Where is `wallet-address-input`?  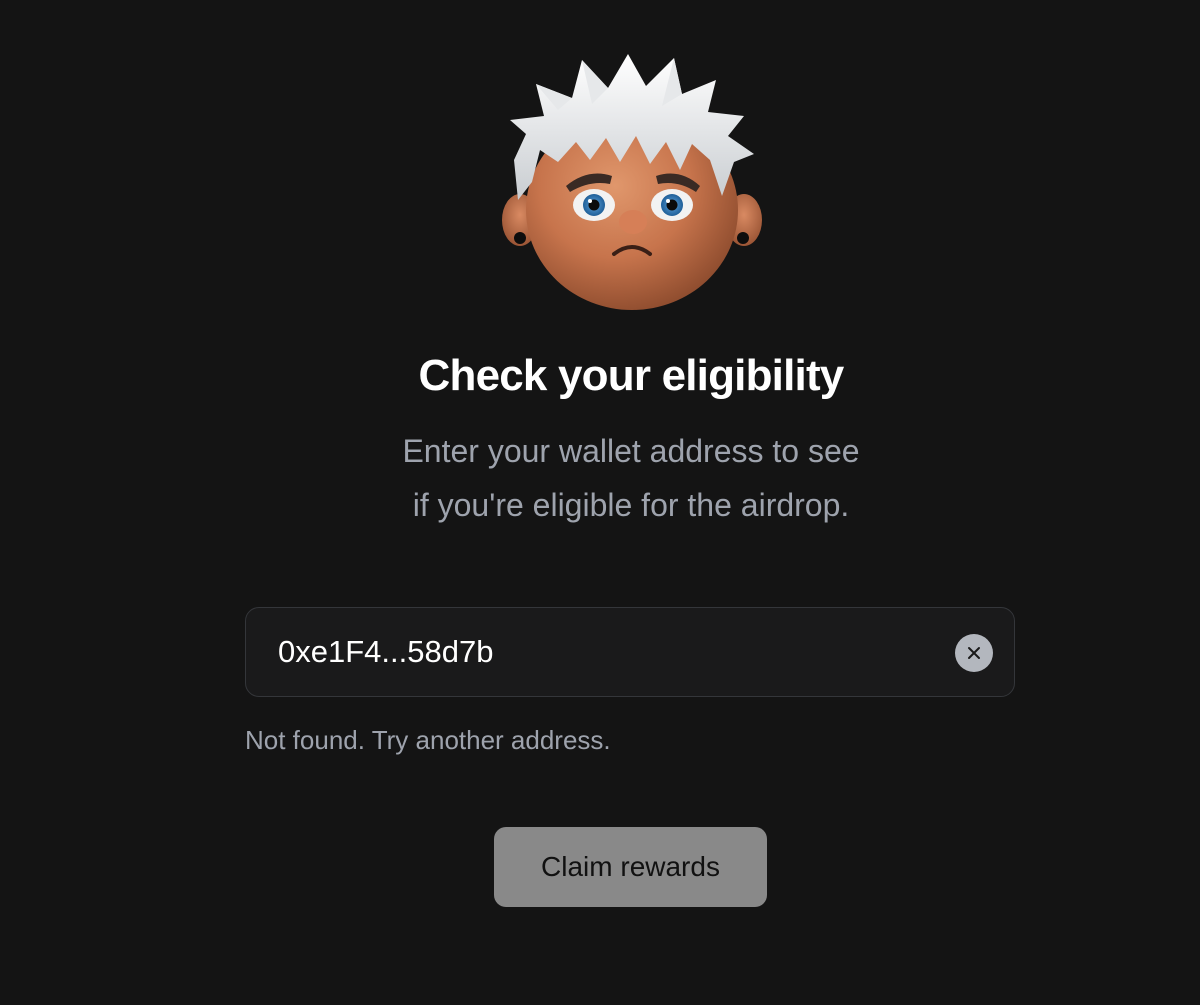
wallet-address-input is located at coordinates (598, 652).